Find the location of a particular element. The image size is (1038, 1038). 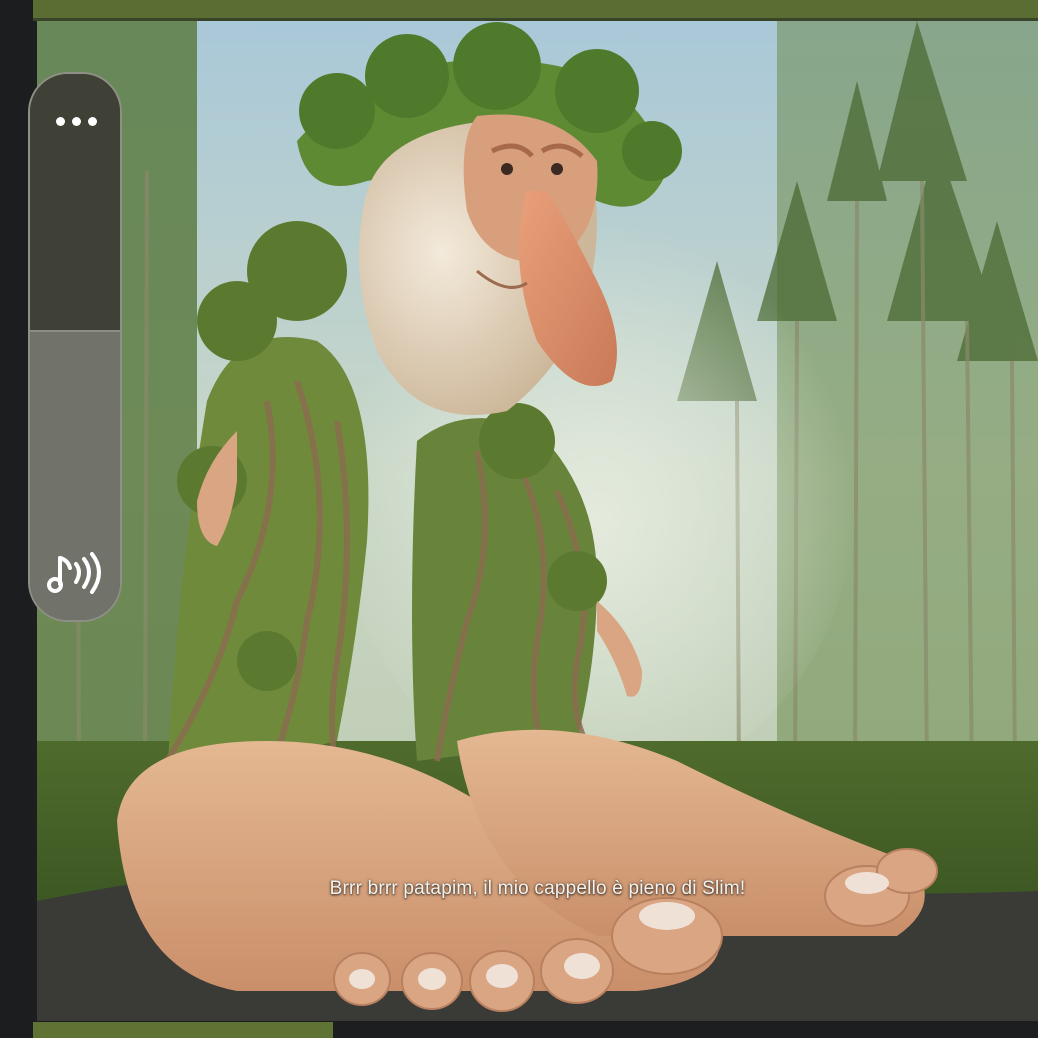

more-options-button is located at coordinates (76, 121).